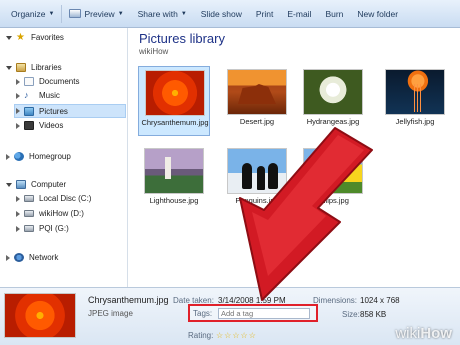 This screenshot has height=345, width=460. Describe the element at coordinates (46, 67) in the screenshot. I see `sidebar-item-label: Libraries` at that location.